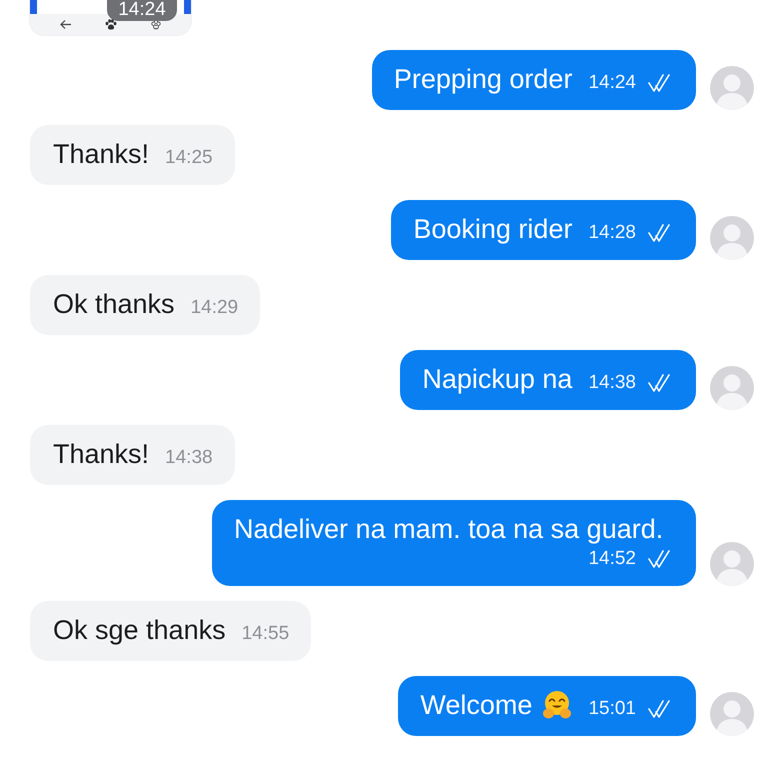 The height and width of the screenshot is (768, 768). Describe the element at coordinates (612, 83) in the screenshot. I see `message-time: 14:24` at that location.